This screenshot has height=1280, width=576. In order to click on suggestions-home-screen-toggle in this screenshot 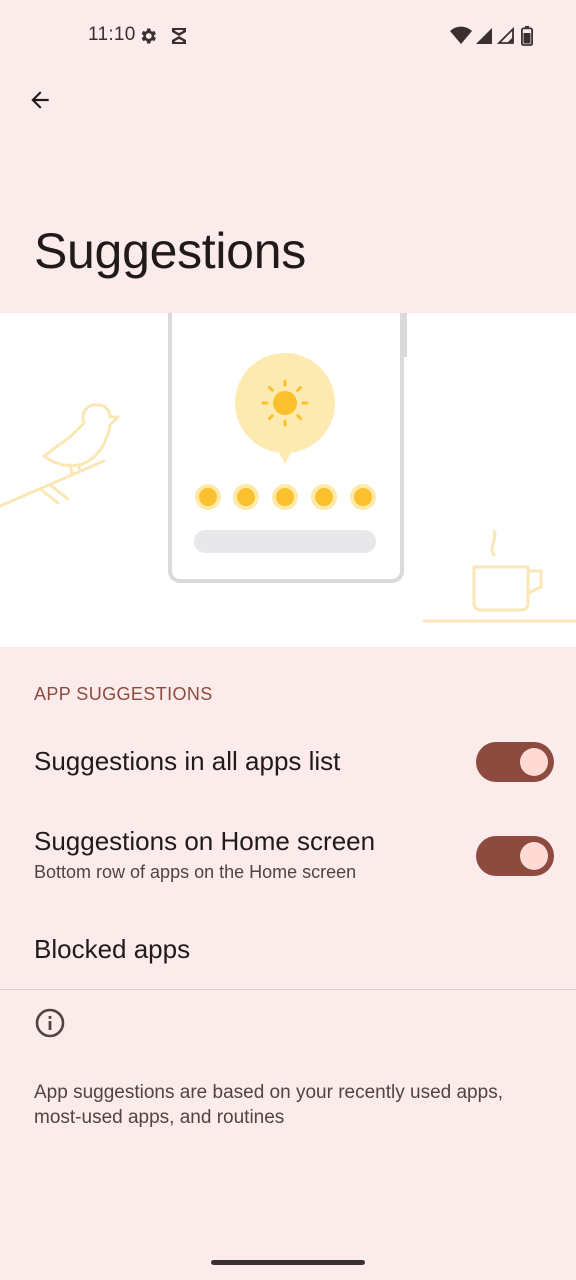, I will do `click(515, 856)`.